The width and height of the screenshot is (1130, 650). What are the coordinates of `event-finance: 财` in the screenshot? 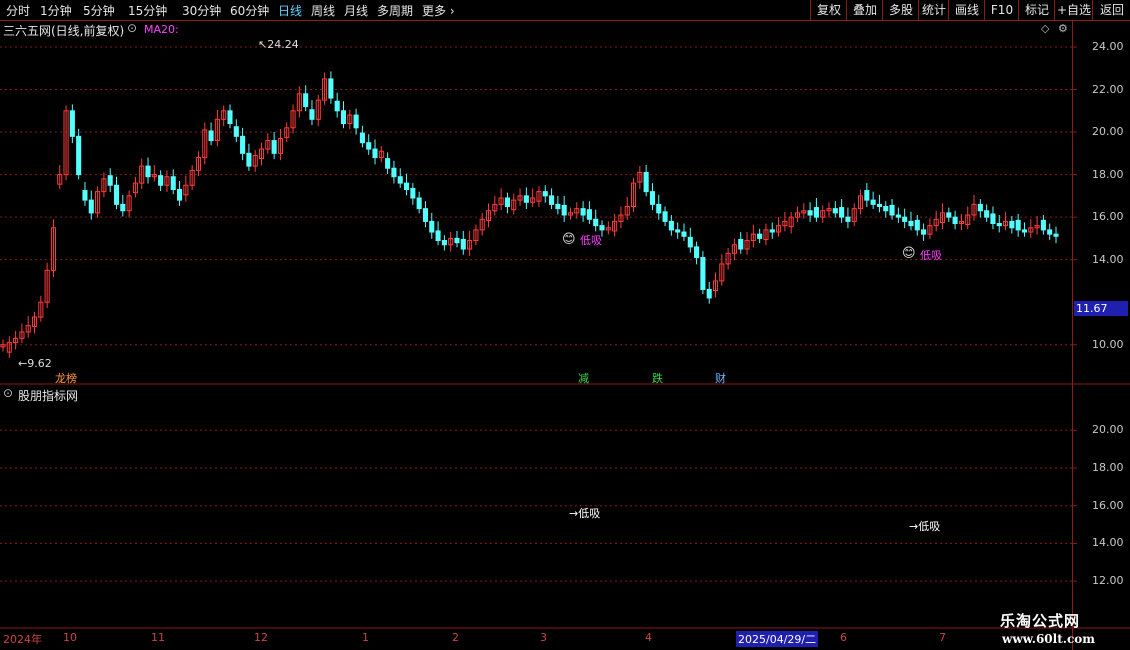 It's located at (720, 378).